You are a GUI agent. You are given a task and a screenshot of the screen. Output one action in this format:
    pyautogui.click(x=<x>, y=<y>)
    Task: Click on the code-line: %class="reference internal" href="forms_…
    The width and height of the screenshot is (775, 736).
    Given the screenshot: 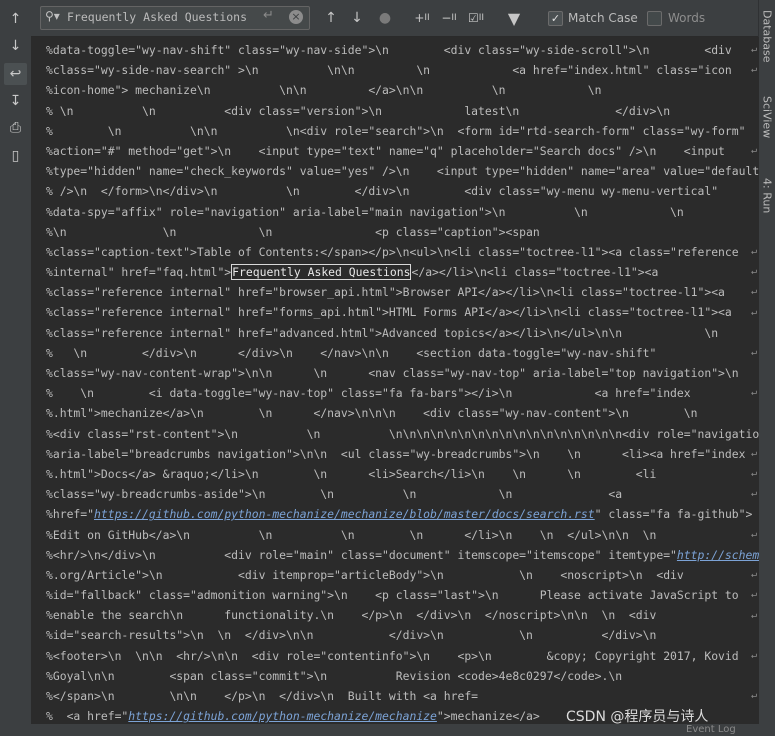 What is the action you would take?
    pyautogui.click(x=389, y=312)
    